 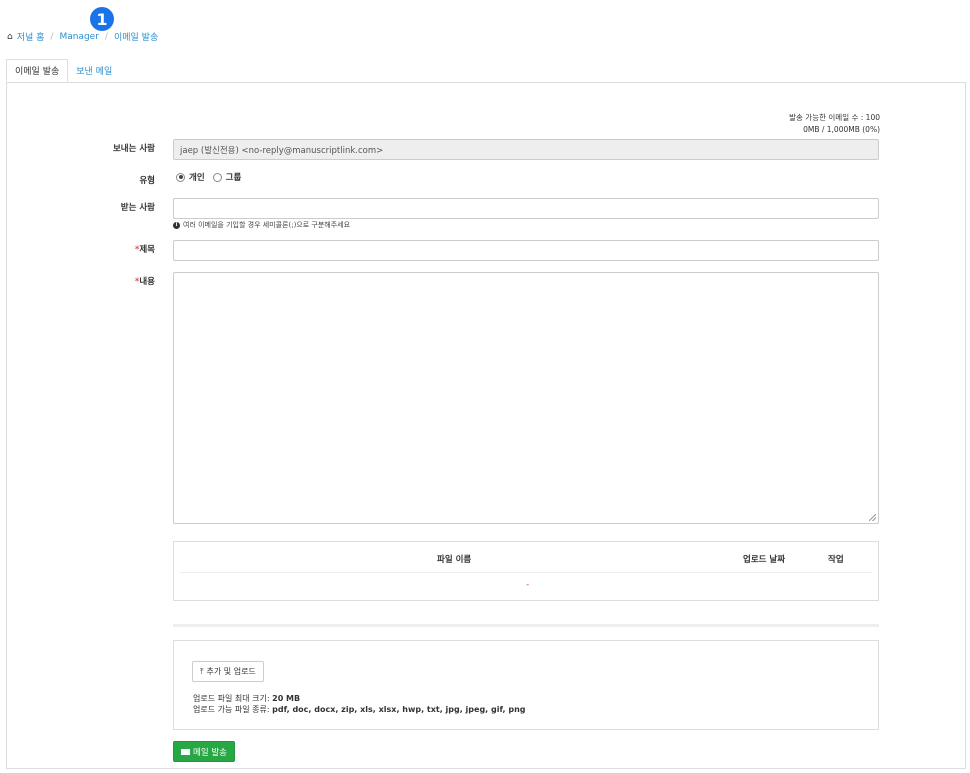 What do you see at coordinates (147, 282) in the screenshot?
I see `content-label-text: 내용` at bounding box center [147, 282].